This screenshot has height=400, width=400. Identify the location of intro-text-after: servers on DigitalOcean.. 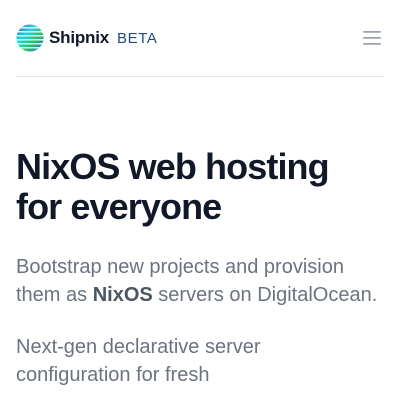
(265, 295).